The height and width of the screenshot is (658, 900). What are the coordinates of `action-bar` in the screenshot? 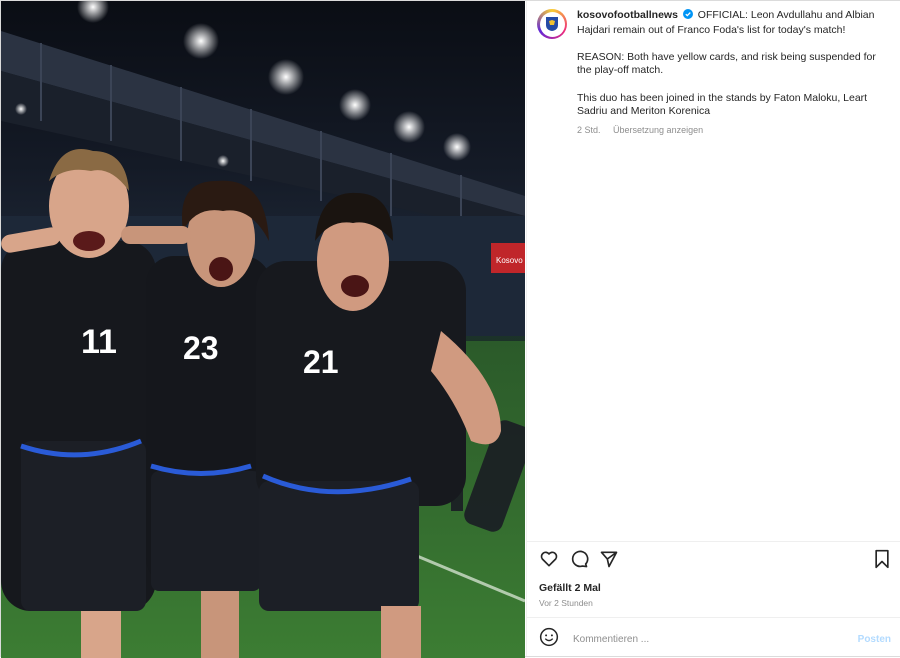 It's located at (715, 561).